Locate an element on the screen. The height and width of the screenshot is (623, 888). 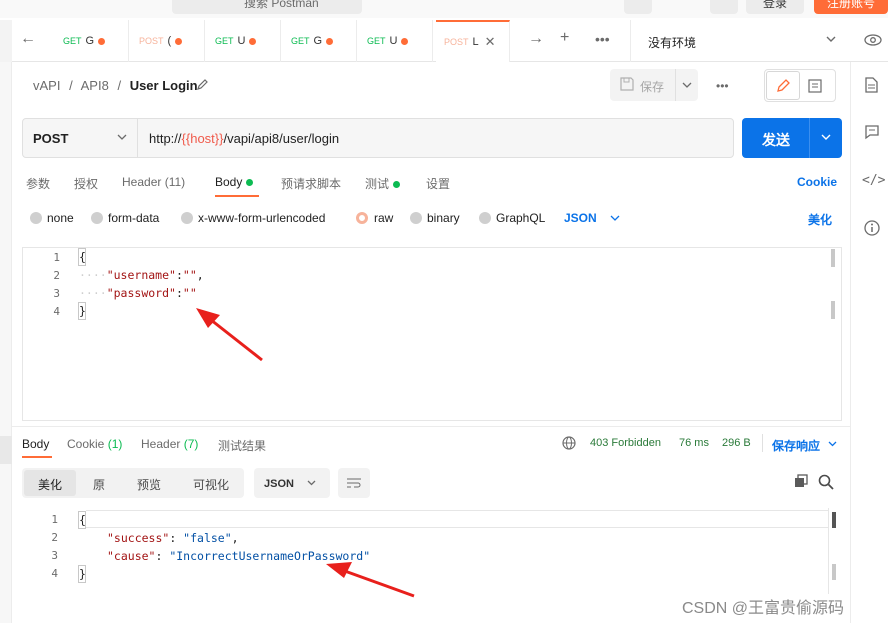
chevron-down-icon is located at coordinates (831, 39).